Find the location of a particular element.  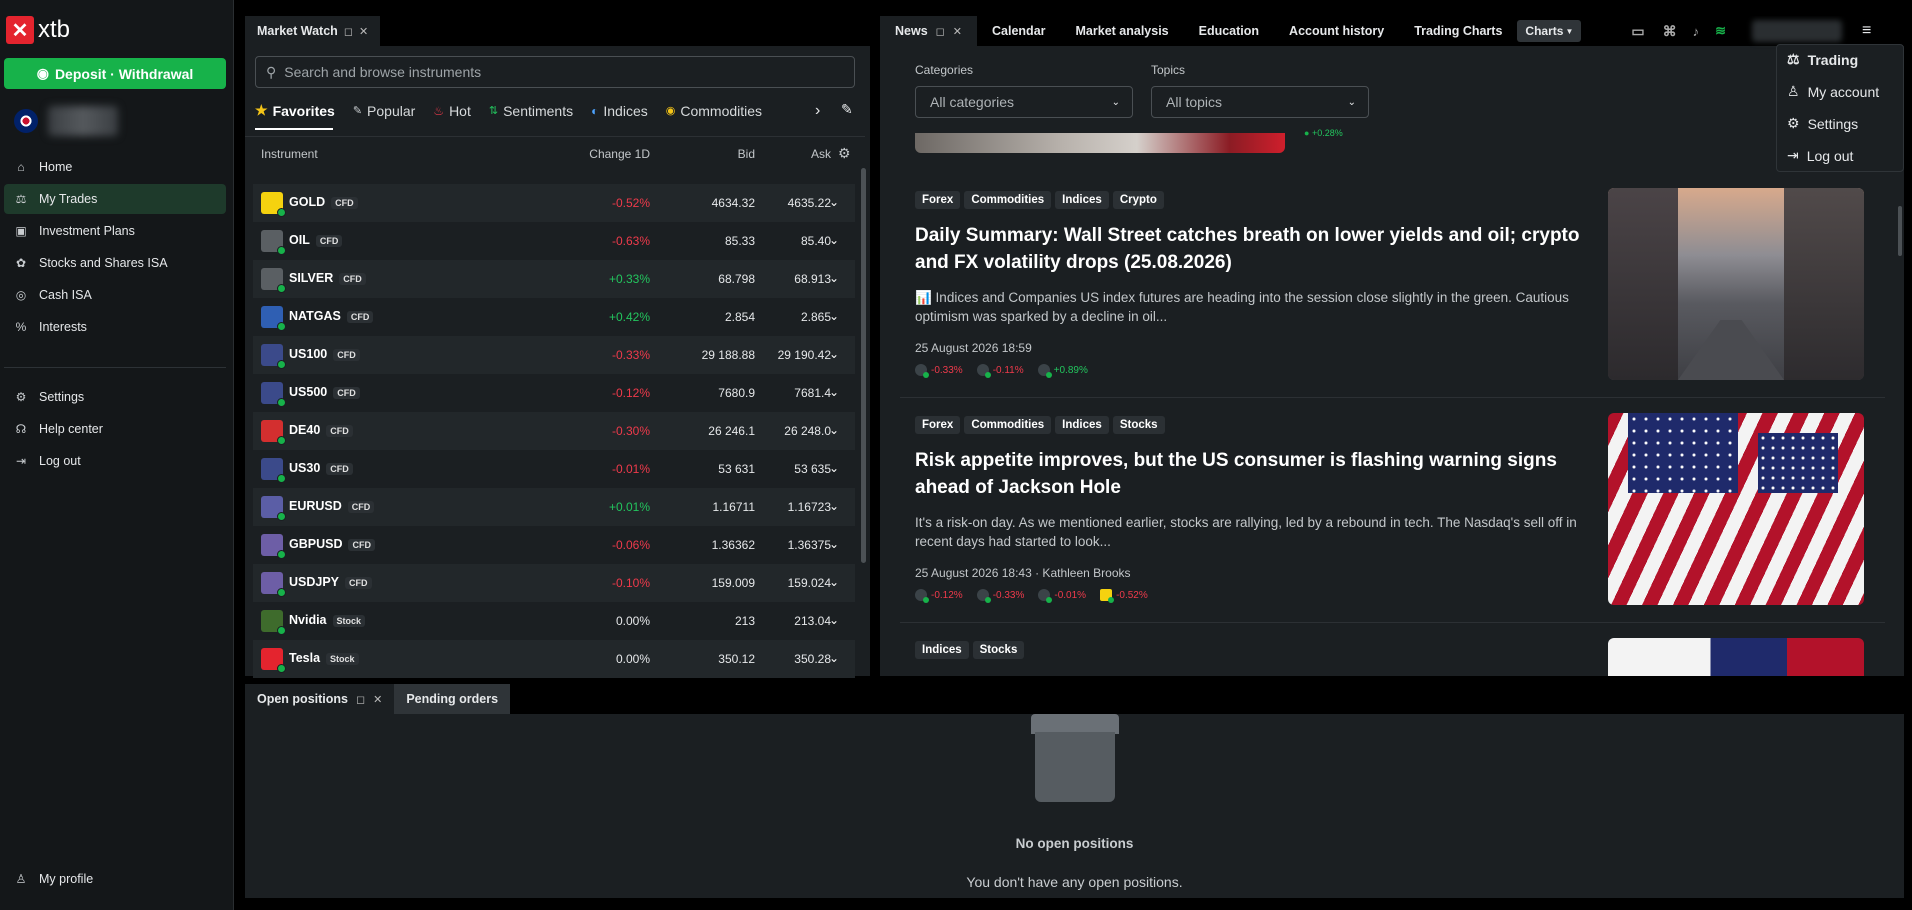

bid-value: 2.854 is located at coordinates (709, 317).